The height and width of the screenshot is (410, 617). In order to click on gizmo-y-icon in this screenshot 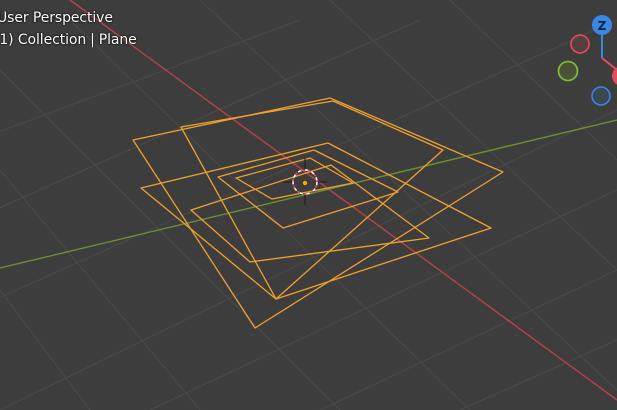, I will do `click(568, 71)`.